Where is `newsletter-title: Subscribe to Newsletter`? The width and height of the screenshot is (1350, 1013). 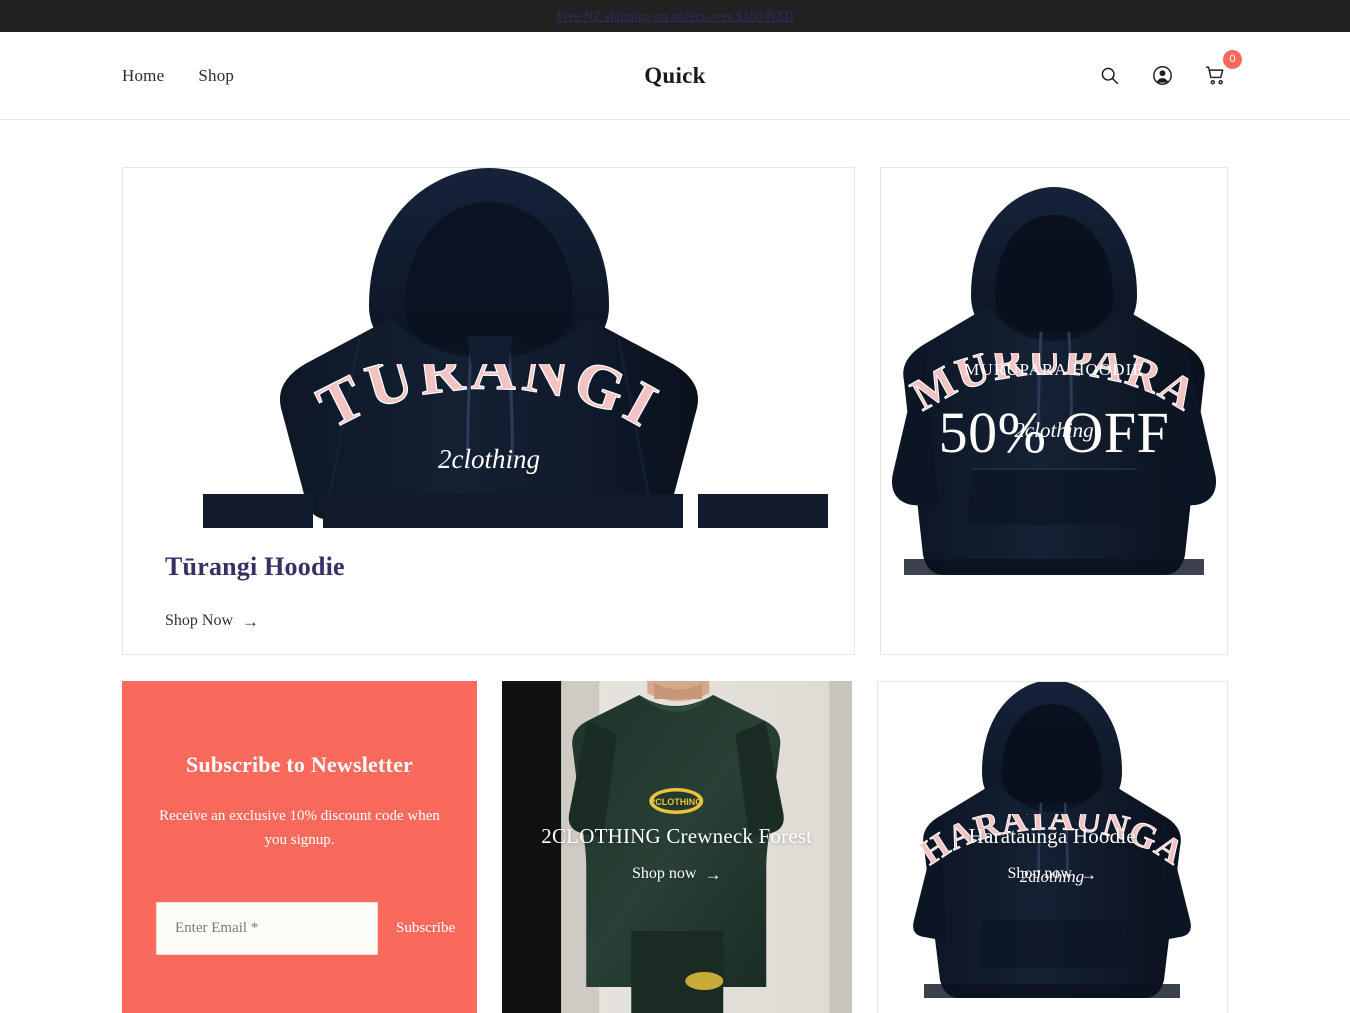 newsletter-title: Subscribe to Newsletter is located at coordinates (299, 764).